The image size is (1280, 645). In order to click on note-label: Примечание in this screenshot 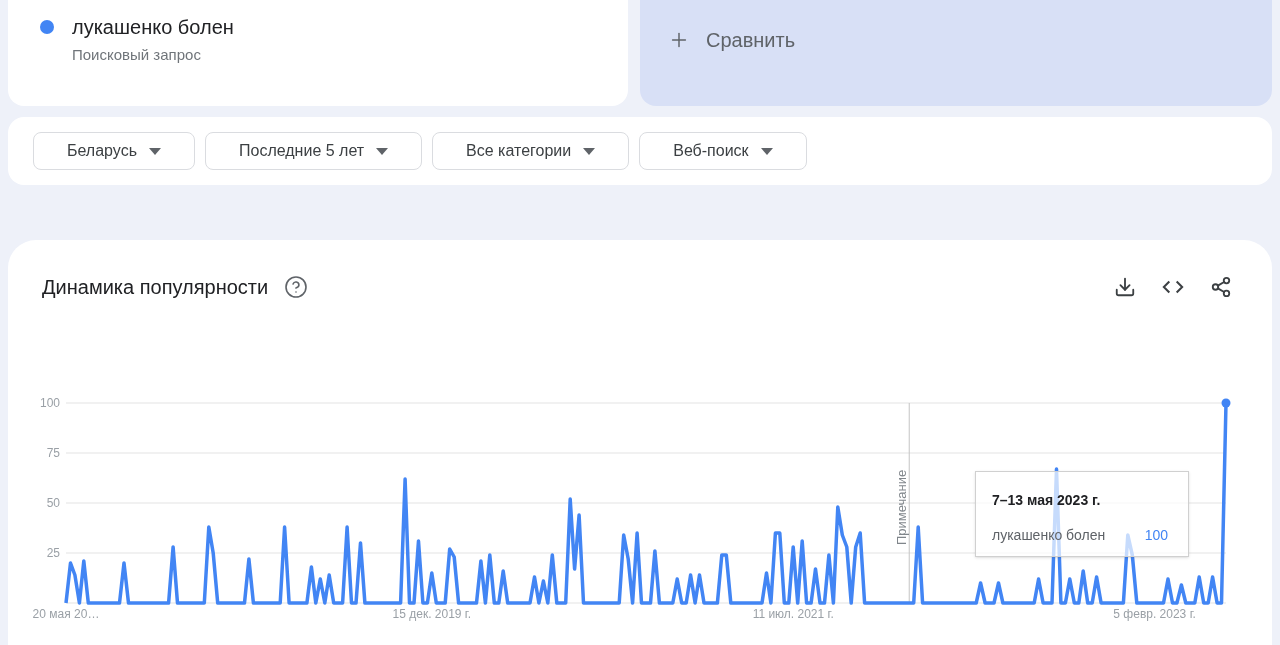, I will do `click(902, 507)`.